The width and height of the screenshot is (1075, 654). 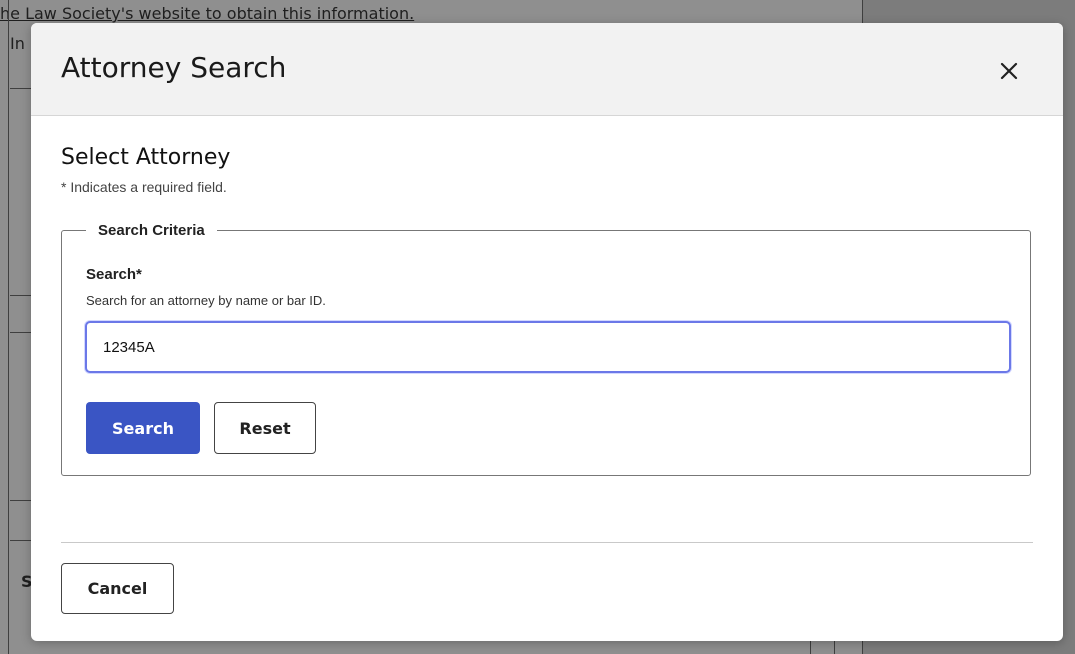 What do you see at coordinates (17, 43) in the screenshot?
I see `background-text-fragment: In` at bounding box center [17, 43].